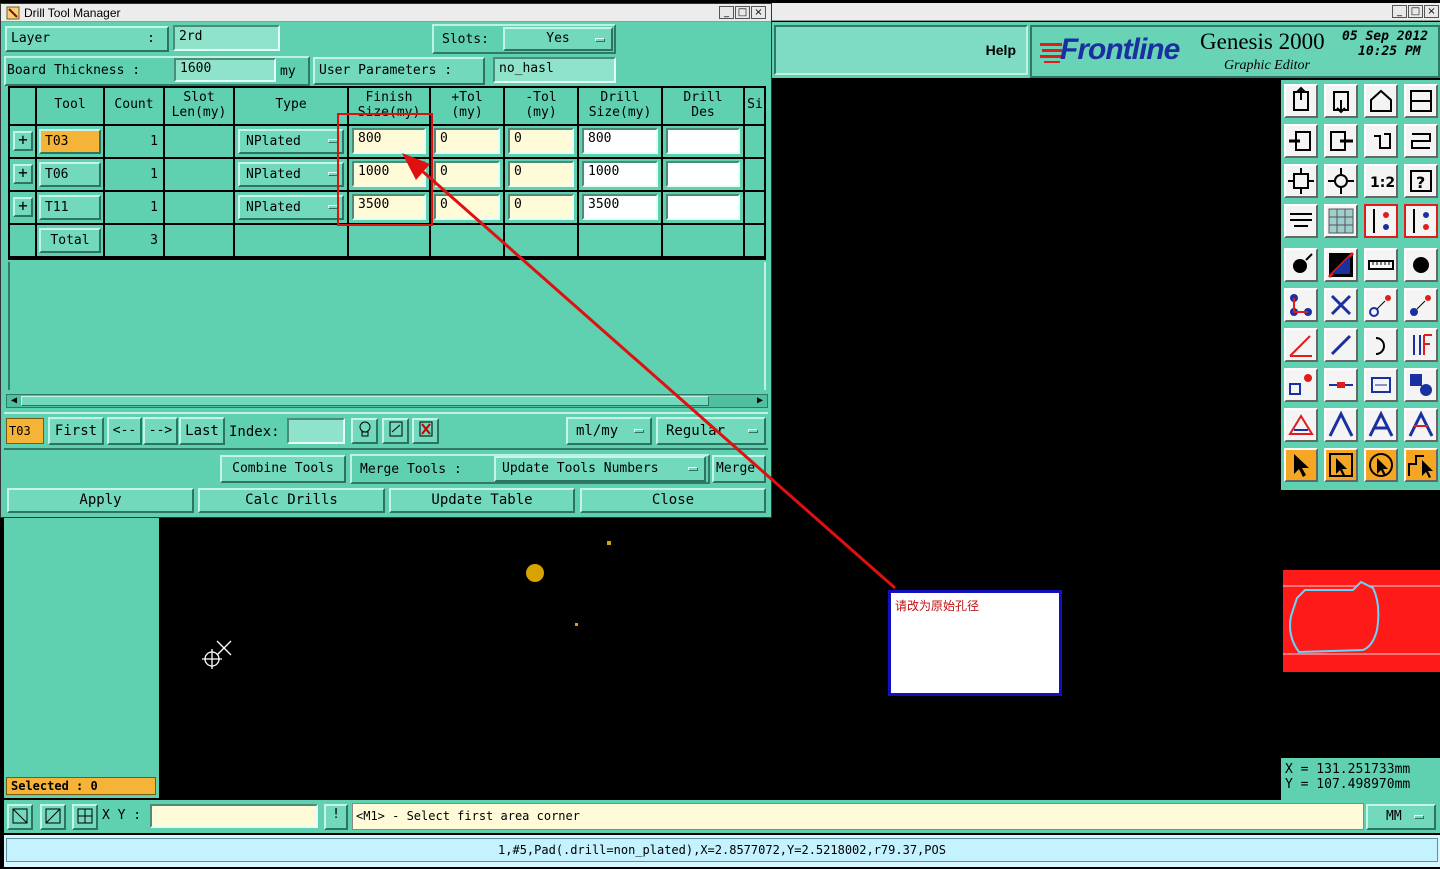 The height and width of the screenshot is (869, 1440). What do you see at coordinates (1348, 784) in the screenshot?
I see `coord-y: Y = 107.498970mm` at bounding box center [1348, 784].